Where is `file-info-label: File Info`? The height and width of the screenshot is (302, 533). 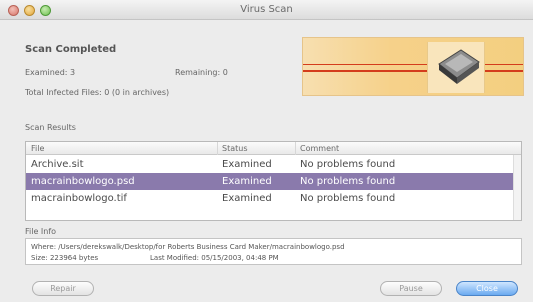
file-info-label: File Info is located at coordinates (41, 231).